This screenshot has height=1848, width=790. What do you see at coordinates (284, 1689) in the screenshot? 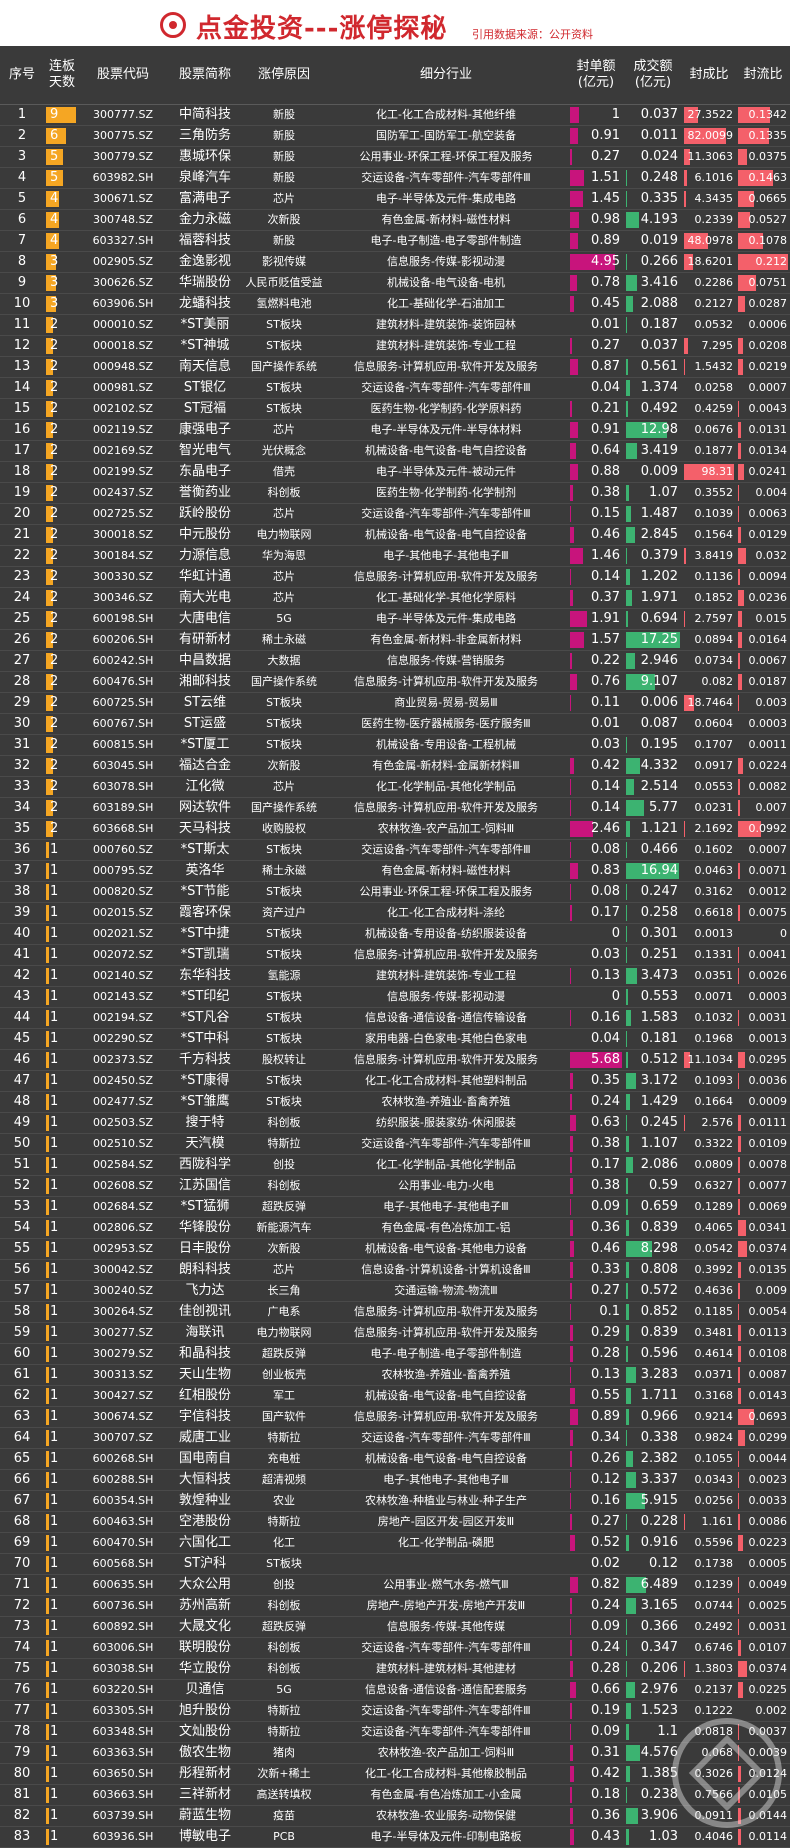
I see `limit-up-reason: 5G` at bounding box center [284, 1689].